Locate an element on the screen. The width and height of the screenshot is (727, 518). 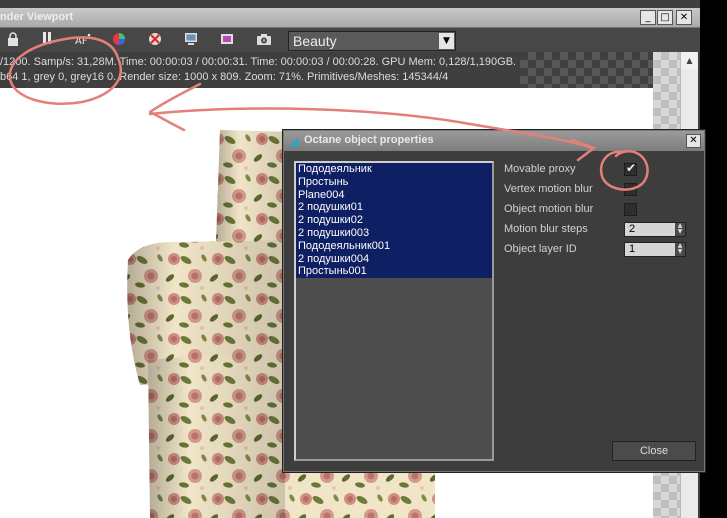
list-item: Пододеяльник is located at coordinates (394, 169).